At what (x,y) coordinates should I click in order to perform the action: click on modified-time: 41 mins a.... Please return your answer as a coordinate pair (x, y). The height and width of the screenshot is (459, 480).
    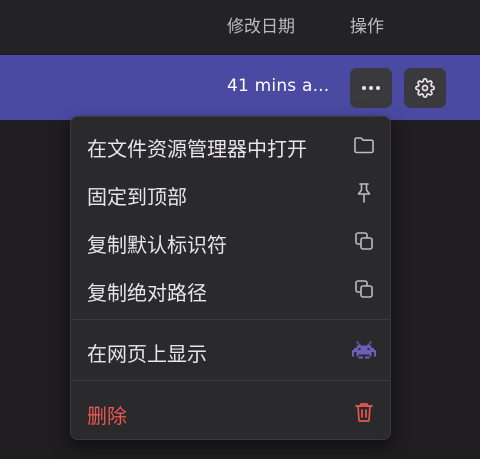
    Looking at the image, I should click on (278, 86).